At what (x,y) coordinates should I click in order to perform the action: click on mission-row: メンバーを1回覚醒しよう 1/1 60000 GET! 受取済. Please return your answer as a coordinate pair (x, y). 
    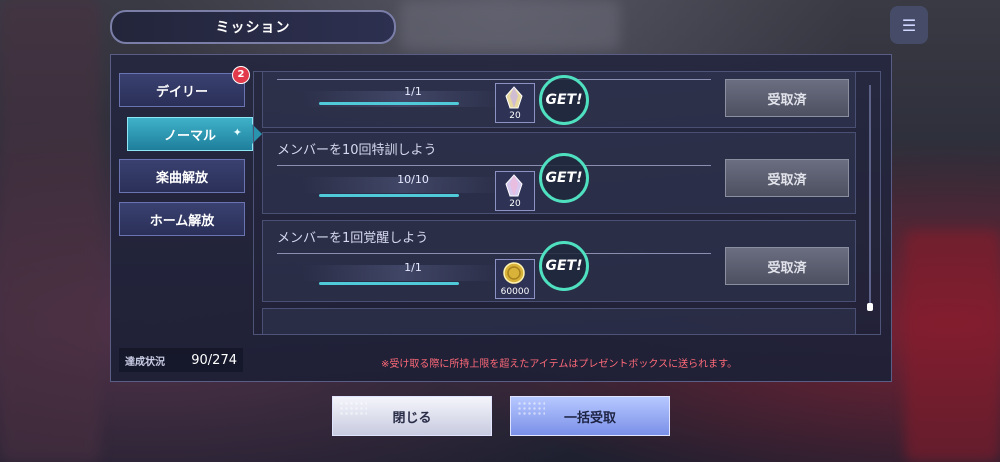
    Looking at the image, I should click on (559, 261).